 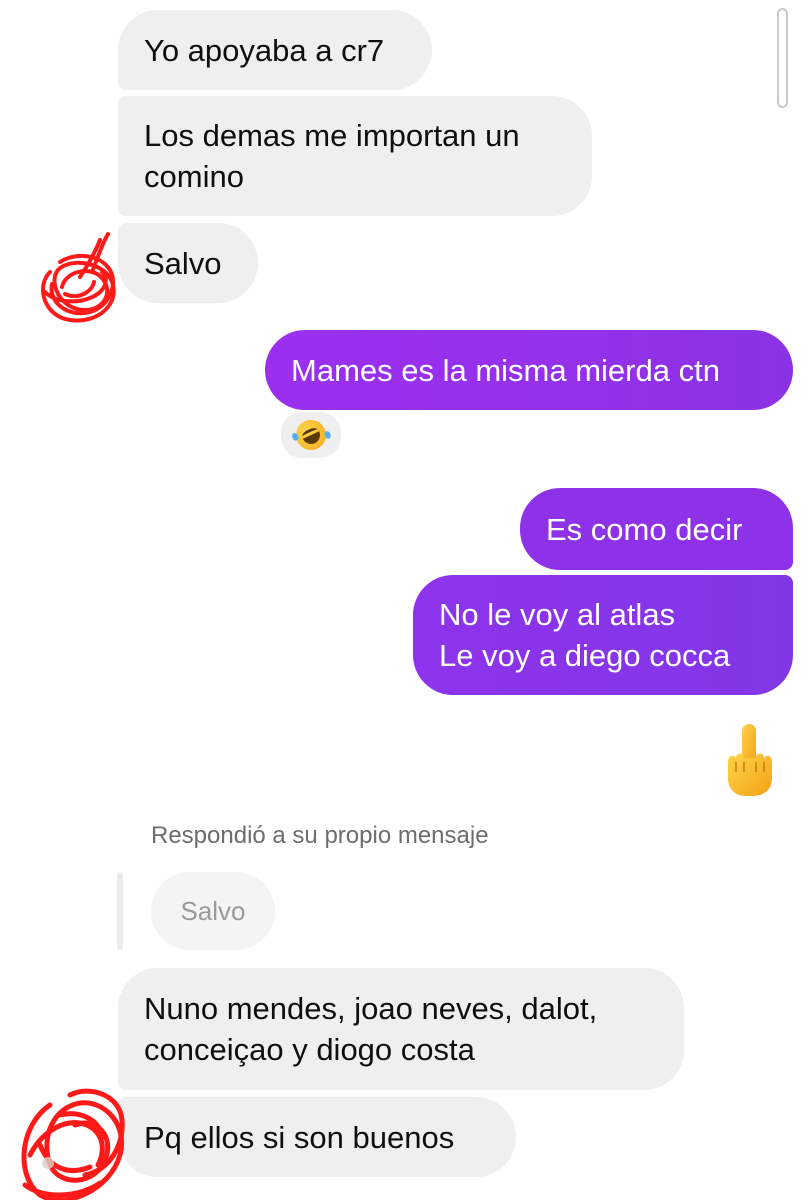 I want to click on message-bubble-outgoing: Mames es la misma mierda ctn, so click(x=529, y=370).